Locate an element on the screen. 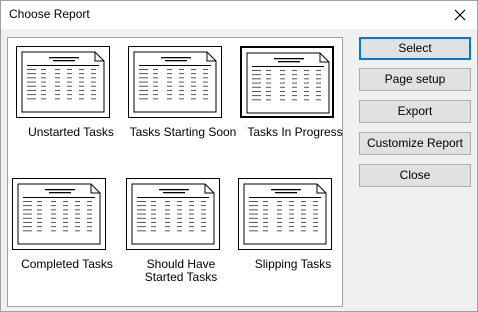  report-label: Slipping Tasks is located at coordinates (293, 264).